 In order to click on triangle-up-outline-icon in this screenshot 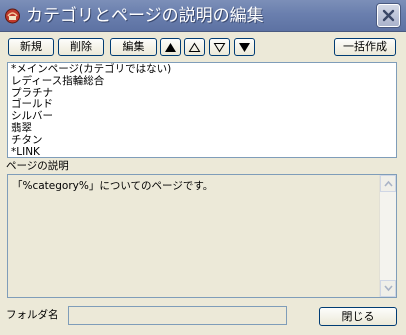, I will do `click(194, 47)`.